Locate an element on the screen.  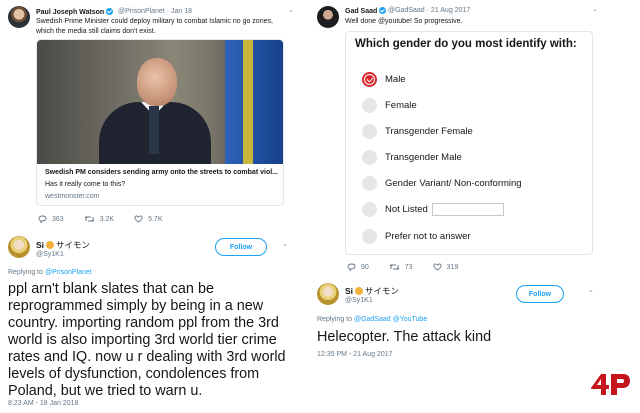
author-handle: @PrisonPlanet · Jan 18 is located at coordinates (155, 11).